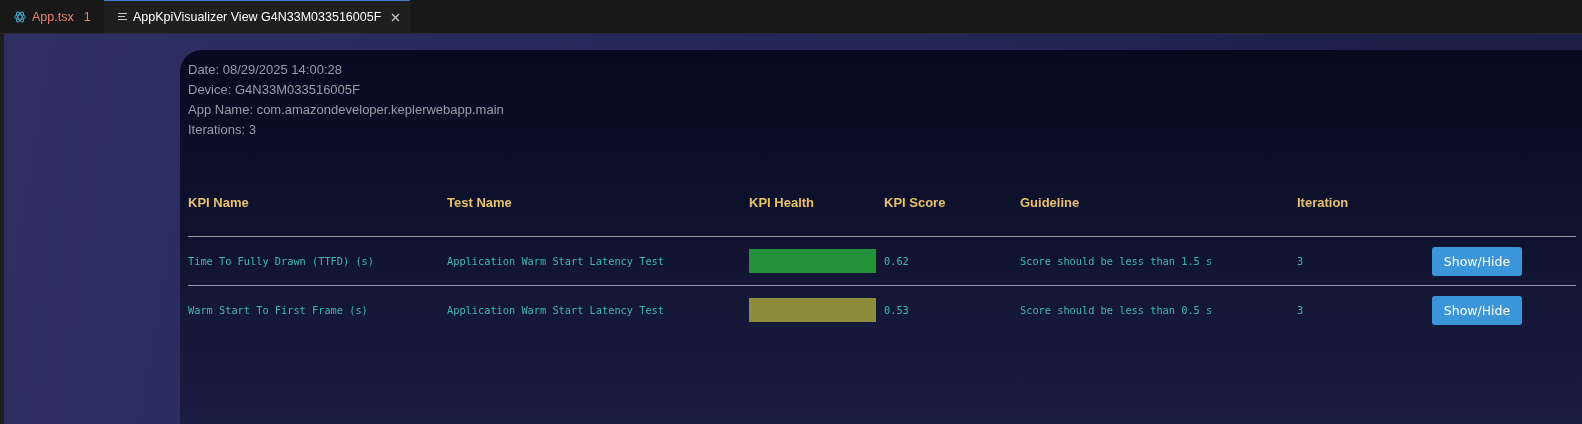 This screenshot has width=1582, height=424. Describe the element at coordinates (1116, 261) in the screenshot. I see `guideline-cell: Score should be less than 1.5 s` at that location.